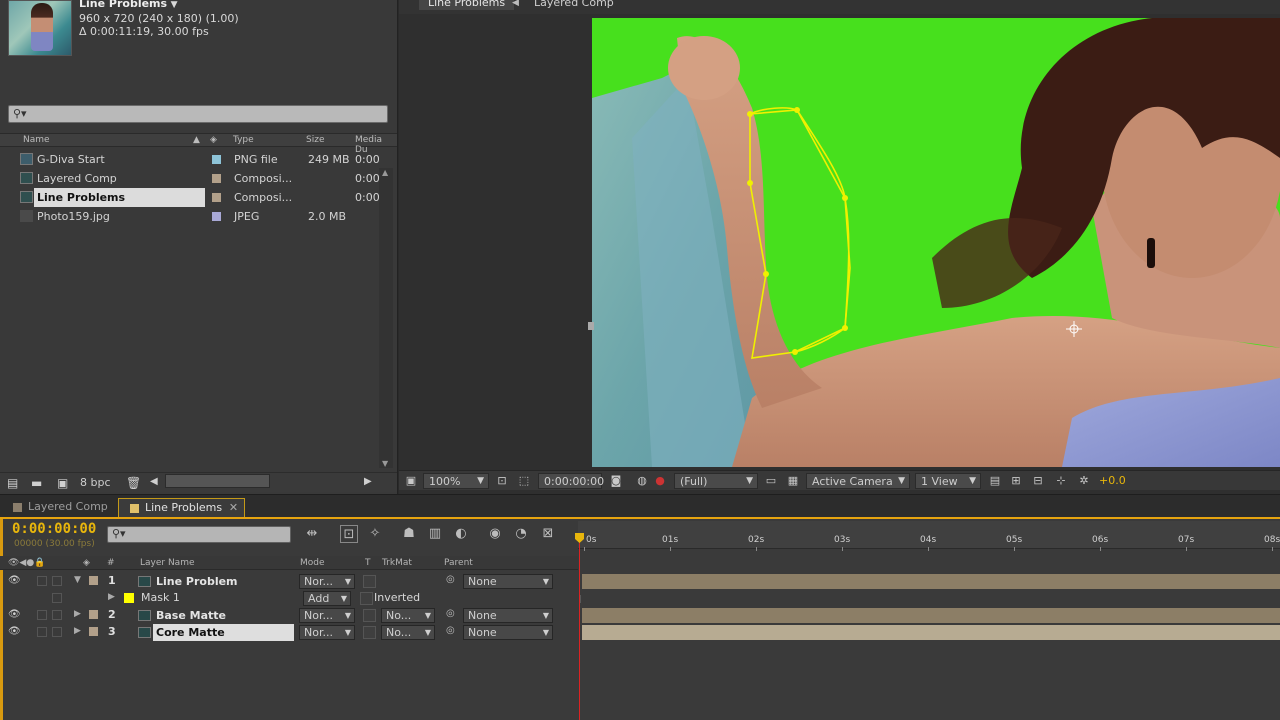 This screenshot has height=720, width=1280. What do you see at coordinates (858, 481) in the screenshot?
I see `camera-dropdown: Active Camera ▼` at bounding box center [858, 481].